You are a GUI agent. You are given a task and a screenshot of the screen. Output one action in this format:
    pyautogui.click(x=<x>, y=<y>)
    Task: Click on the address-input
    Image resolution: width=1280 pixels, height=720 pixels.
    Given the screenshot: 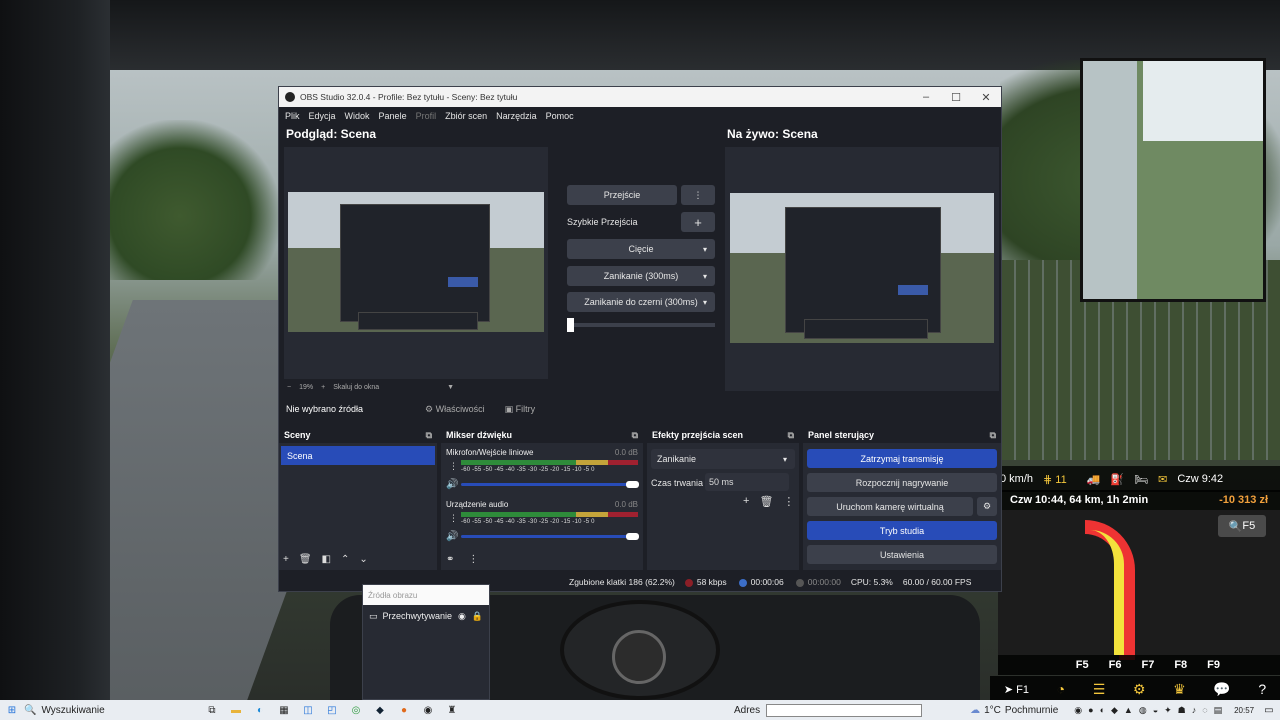 What is the action you would take?
    pyautogui.click(x=844, y=710)
    